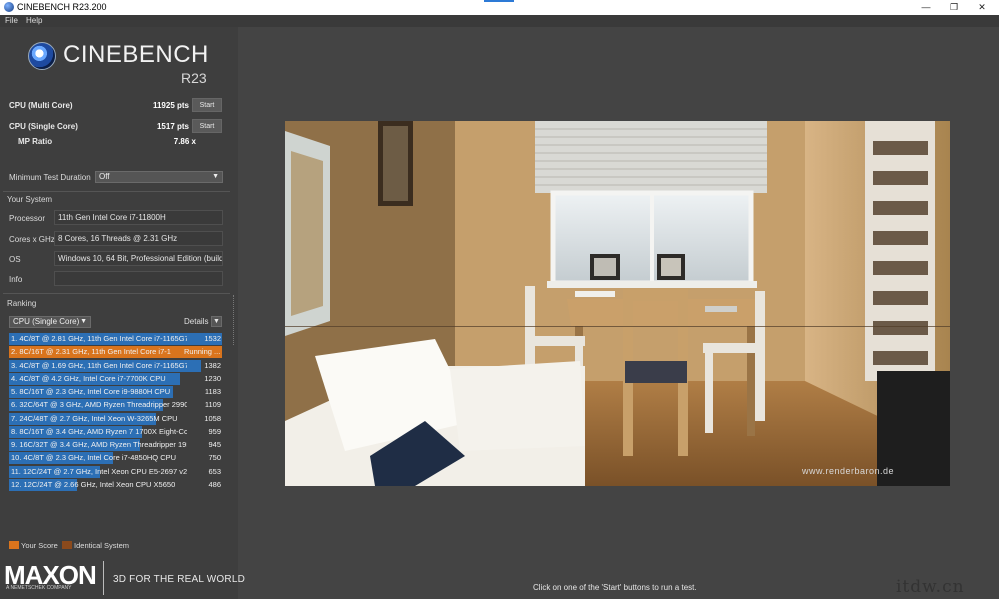 Image resolution: width=999 pixels, height=599 pixels. I want to click on cores-ghz-field: 8 Cores, 16 Threads @ 2.31 GHz, so click(138, 238).